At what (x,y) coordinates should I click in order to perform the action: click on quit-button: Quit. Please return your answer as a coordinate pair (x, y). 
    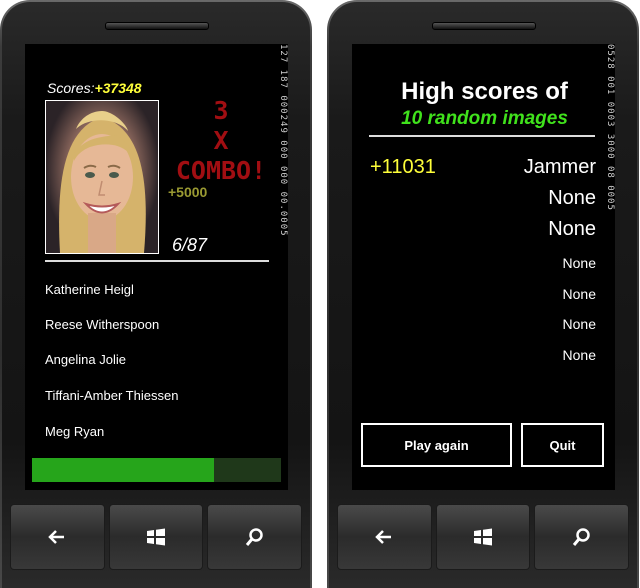
    Looking at the image, I should click on (562, 445).